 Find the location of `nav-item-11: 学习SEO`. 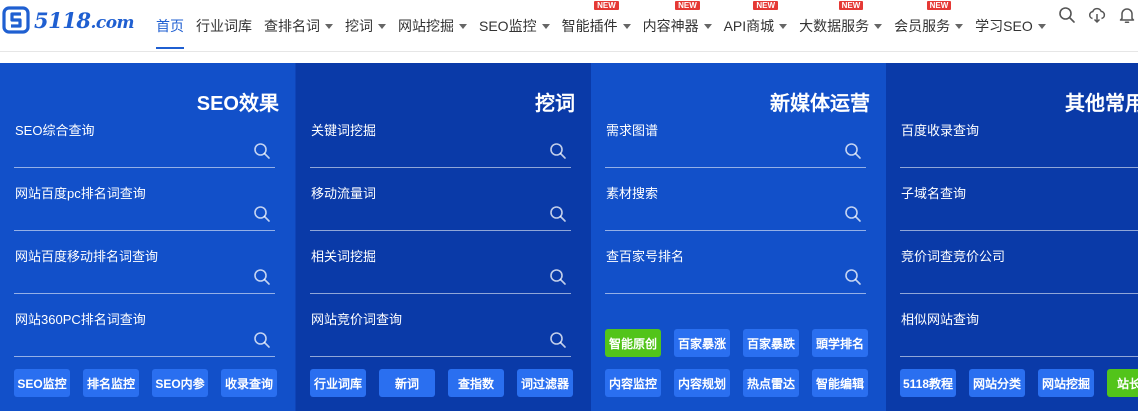

nav-item-11: 学习SEO is located at coordinates (1010, 26).